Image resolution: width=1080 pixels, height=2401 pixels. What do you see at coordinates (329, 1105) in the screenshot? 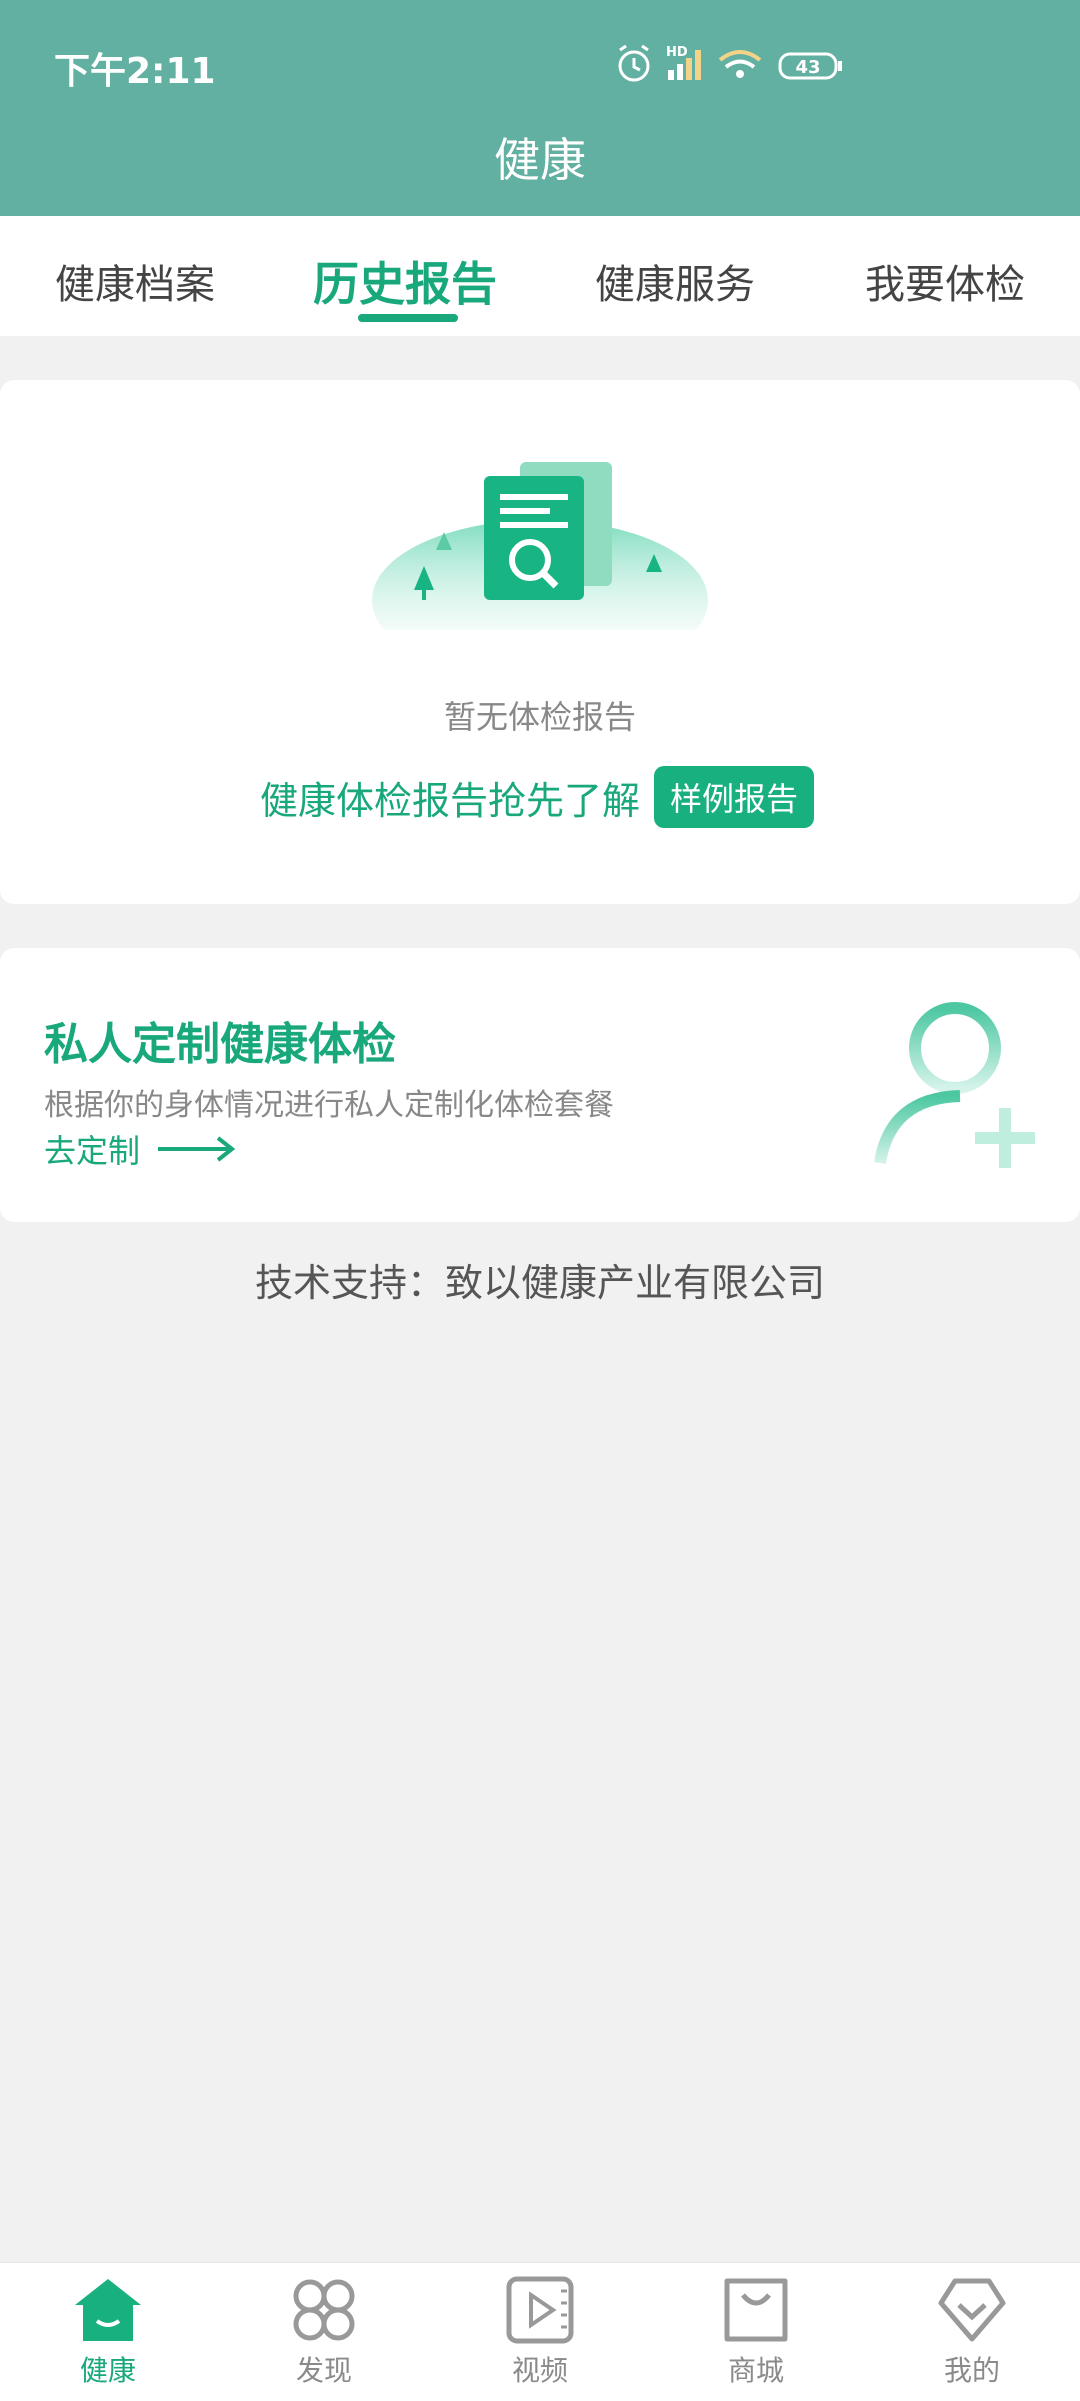
I see `custom-exam-subtitle: 根据你的身体情况进行私人定制化体检套餐` at bounding box center [329, 1105].